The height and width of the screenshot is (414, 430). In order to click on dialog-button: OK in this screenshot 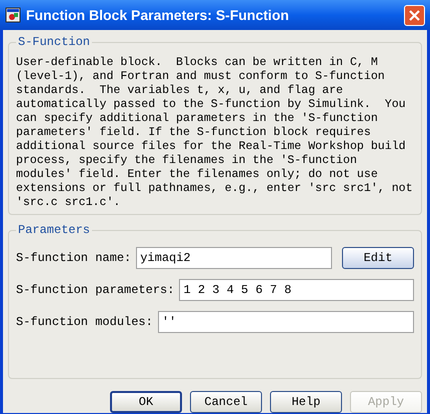, I will do `click(146, 402)`.